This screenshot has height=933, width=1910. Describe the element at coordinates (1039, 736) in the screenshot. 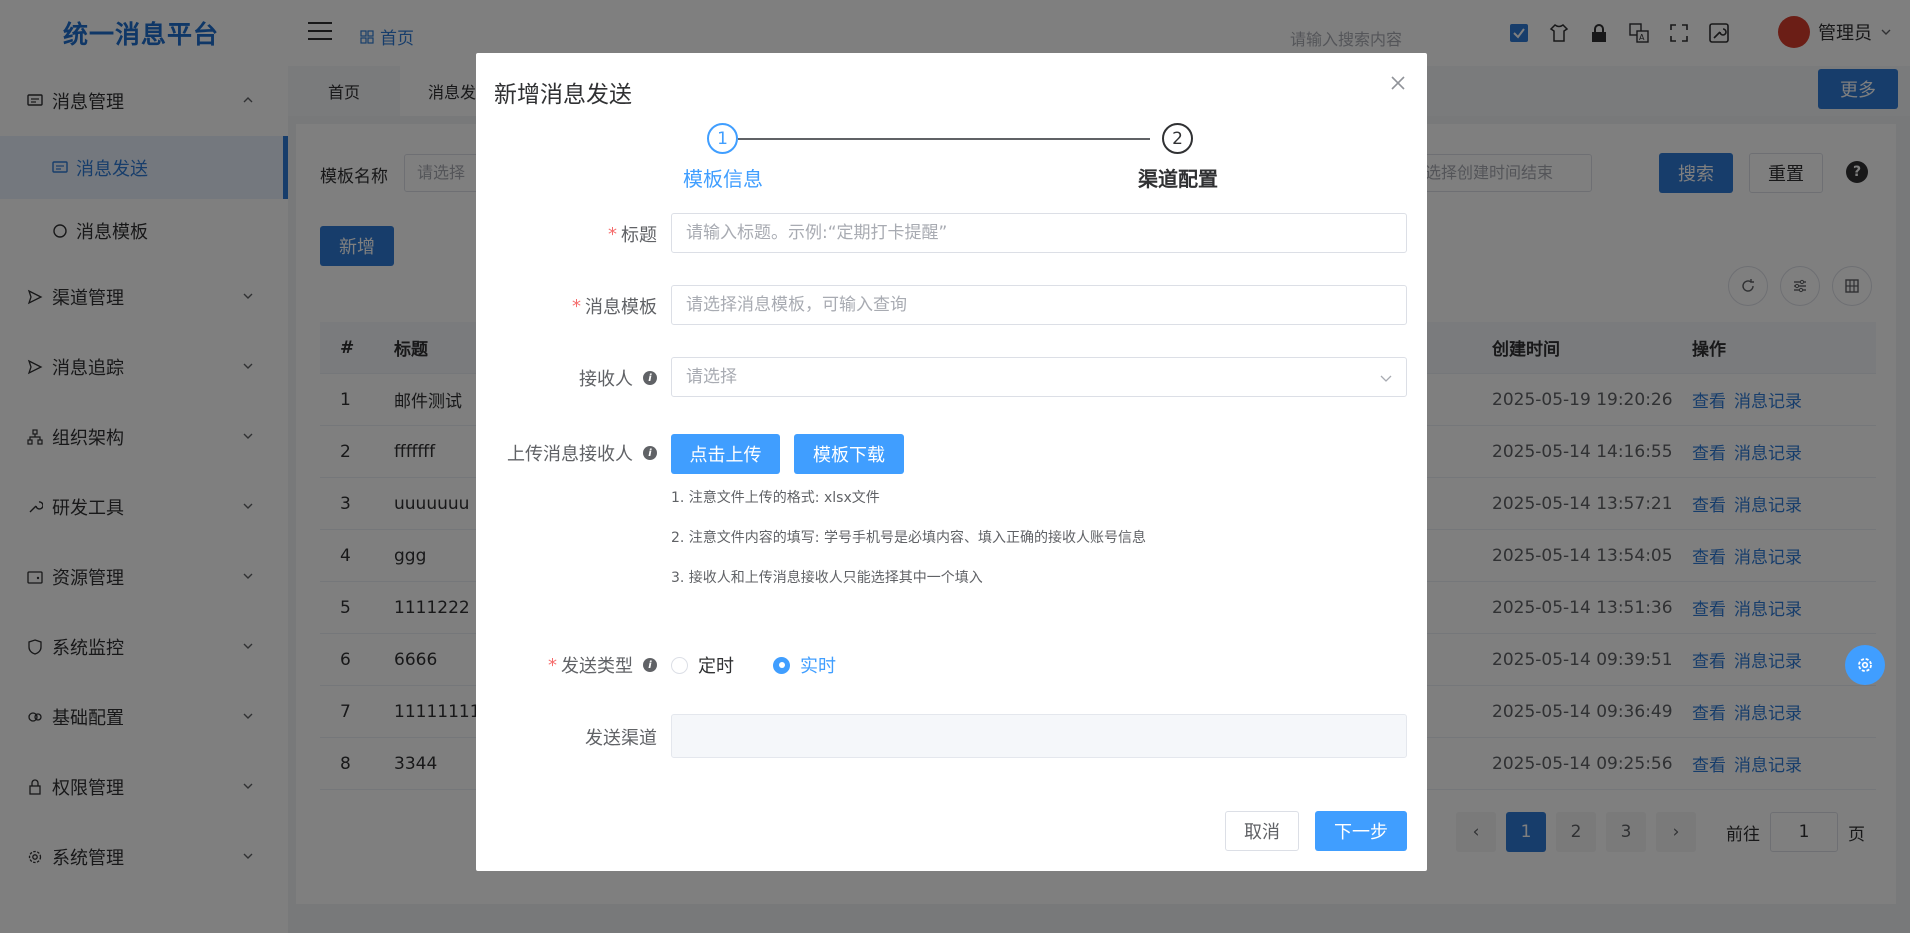

I see `channel-input` at that location.